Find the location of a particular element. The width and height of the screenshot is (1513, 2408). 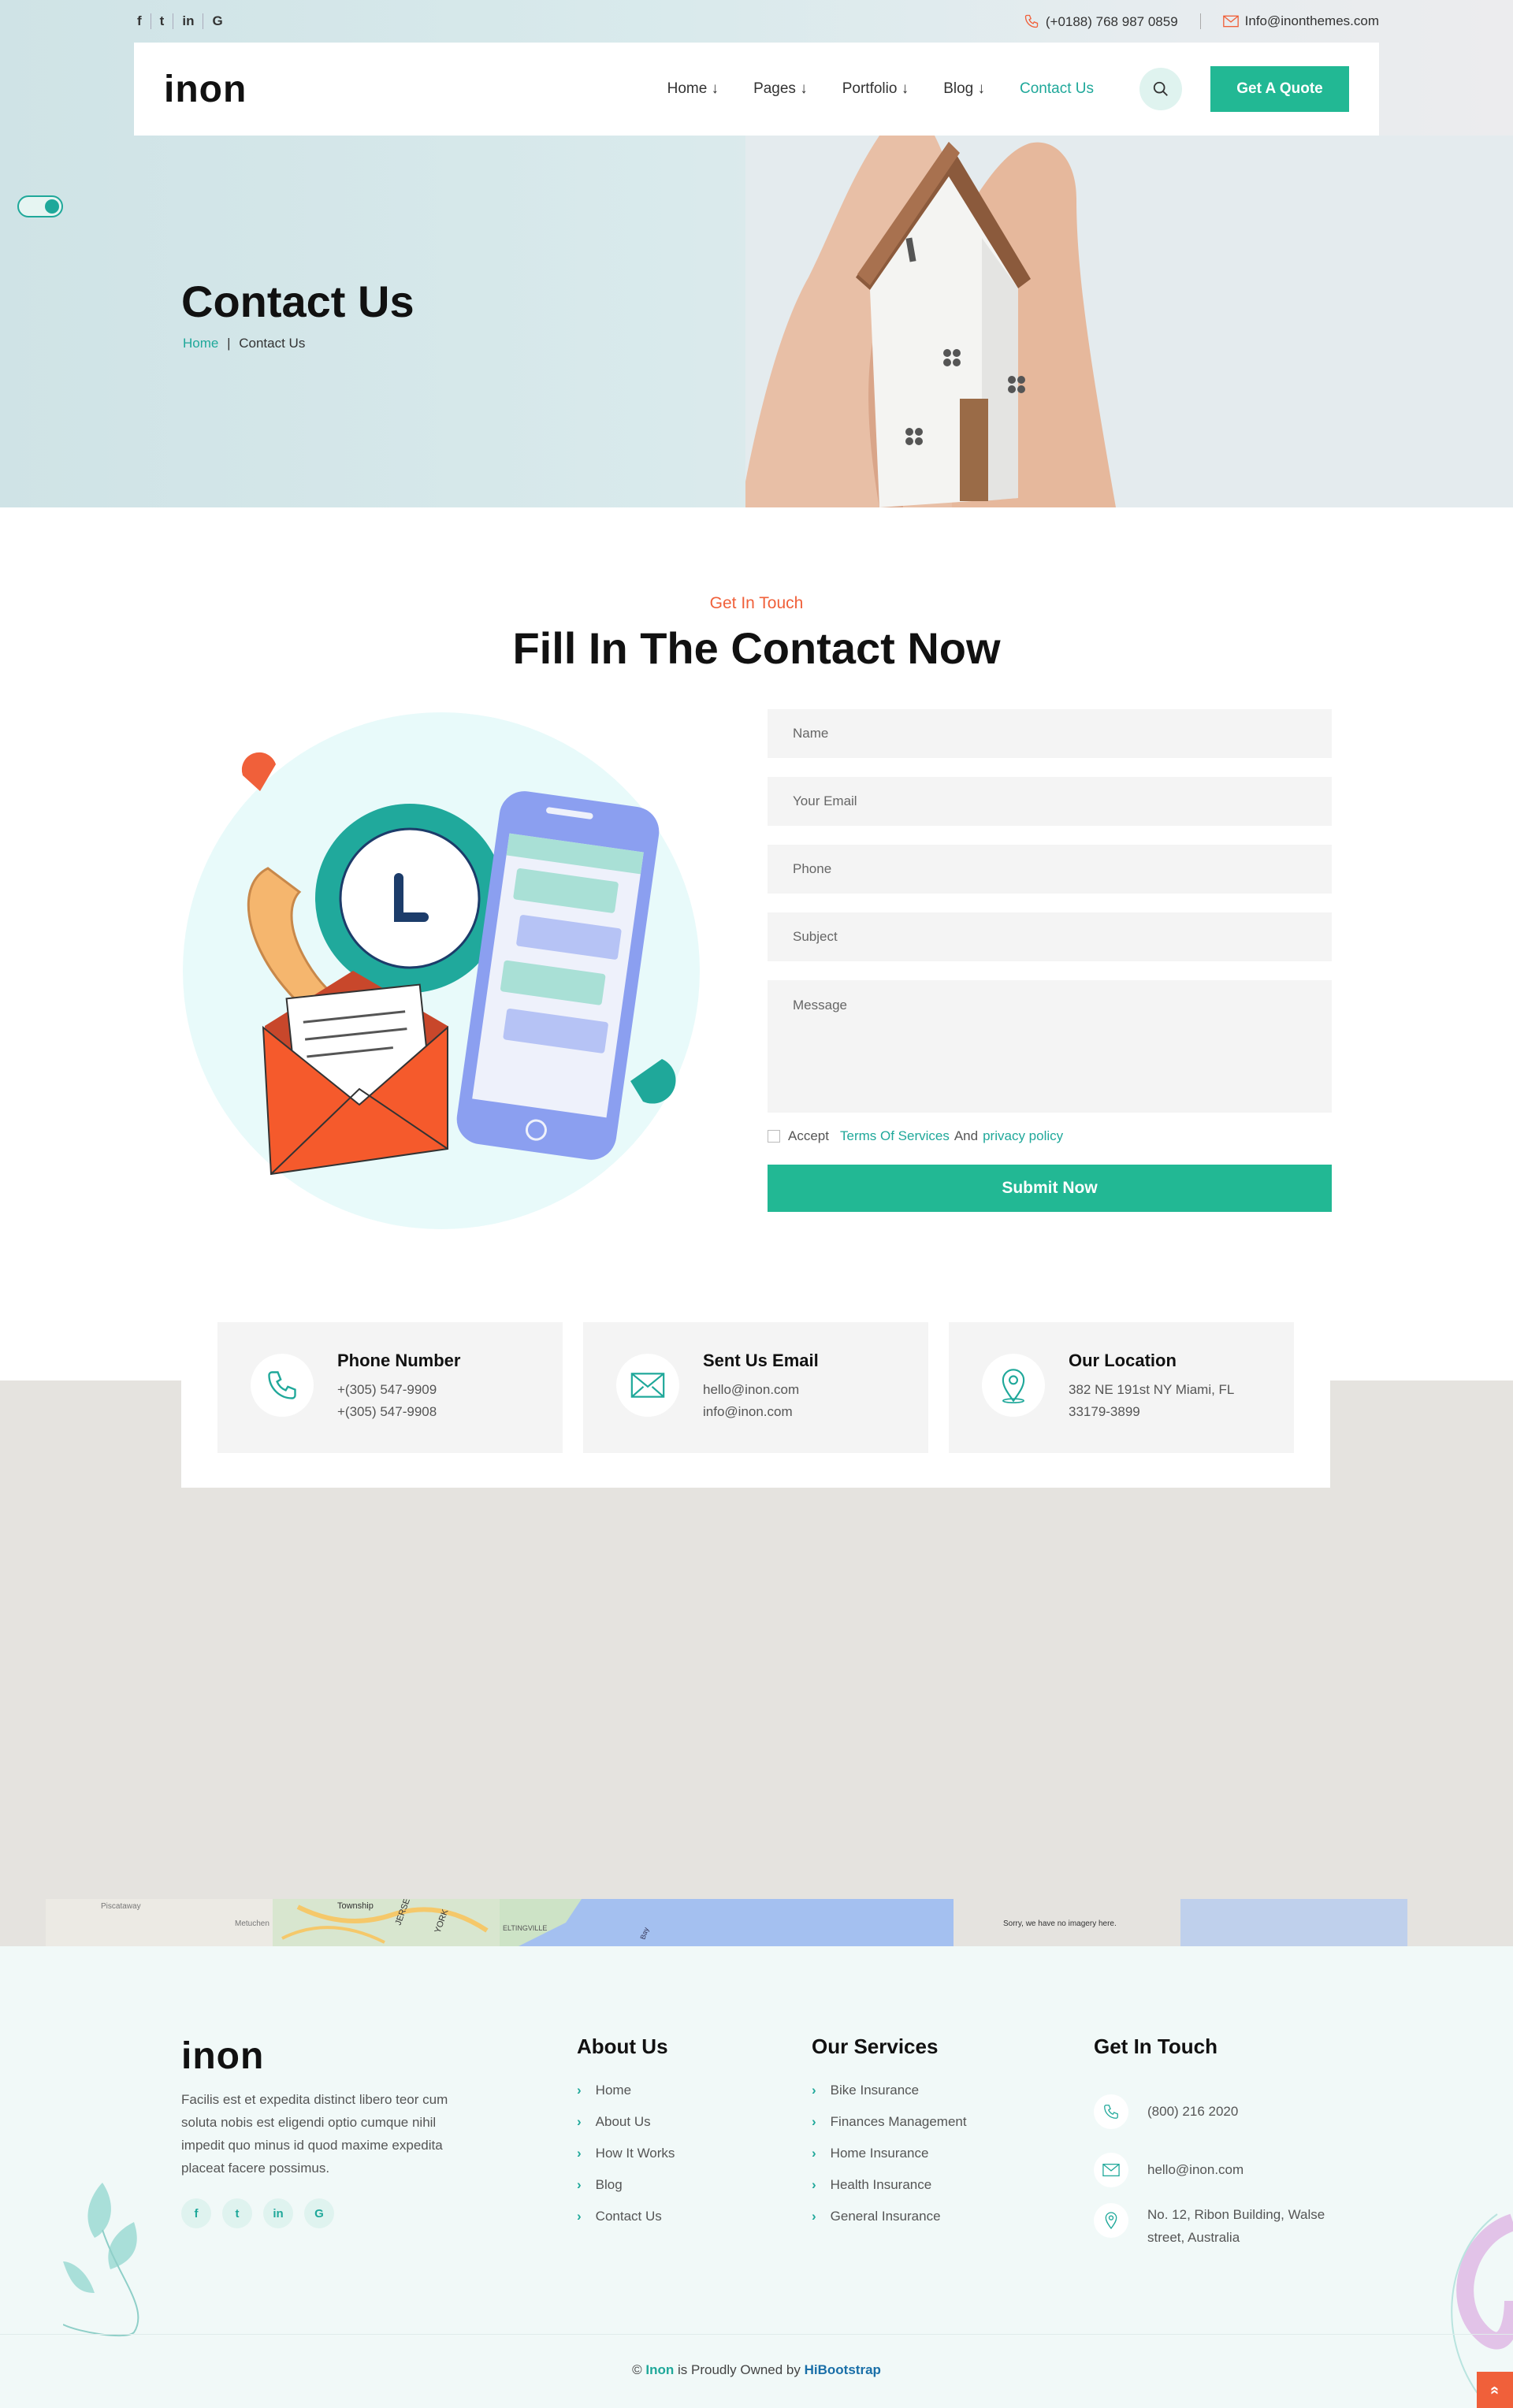

nav-blog: Blog ↓ is located at coordinates (964, 89).